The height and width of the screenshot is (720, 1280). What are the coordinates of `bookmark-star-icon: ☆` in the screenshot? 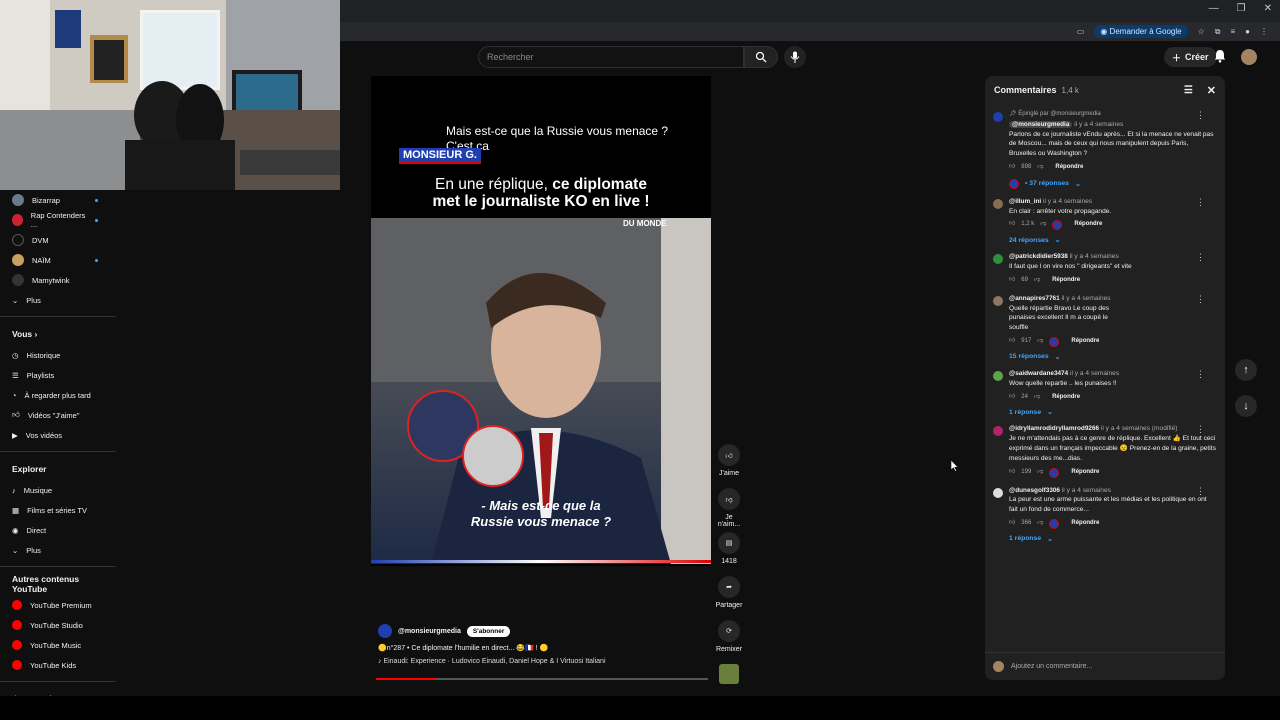 It's located at (1201, 31).